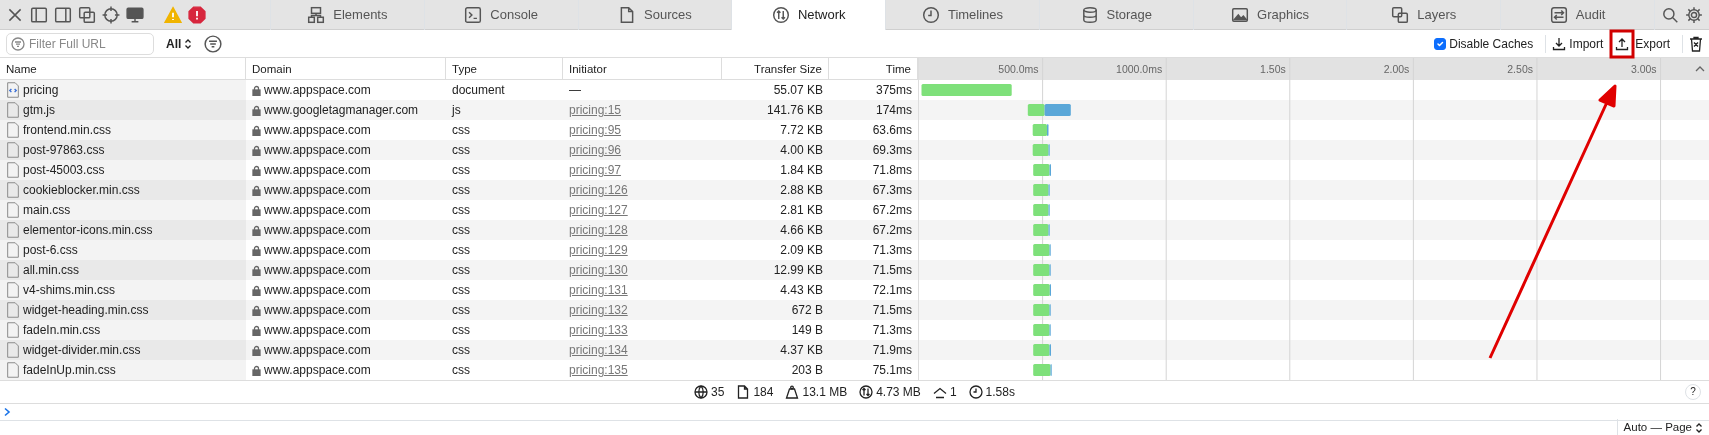  What do you see at coordinates (111, 14) in the screenshot?
I see `crosshair-icon` at bounding box center [111, 14].